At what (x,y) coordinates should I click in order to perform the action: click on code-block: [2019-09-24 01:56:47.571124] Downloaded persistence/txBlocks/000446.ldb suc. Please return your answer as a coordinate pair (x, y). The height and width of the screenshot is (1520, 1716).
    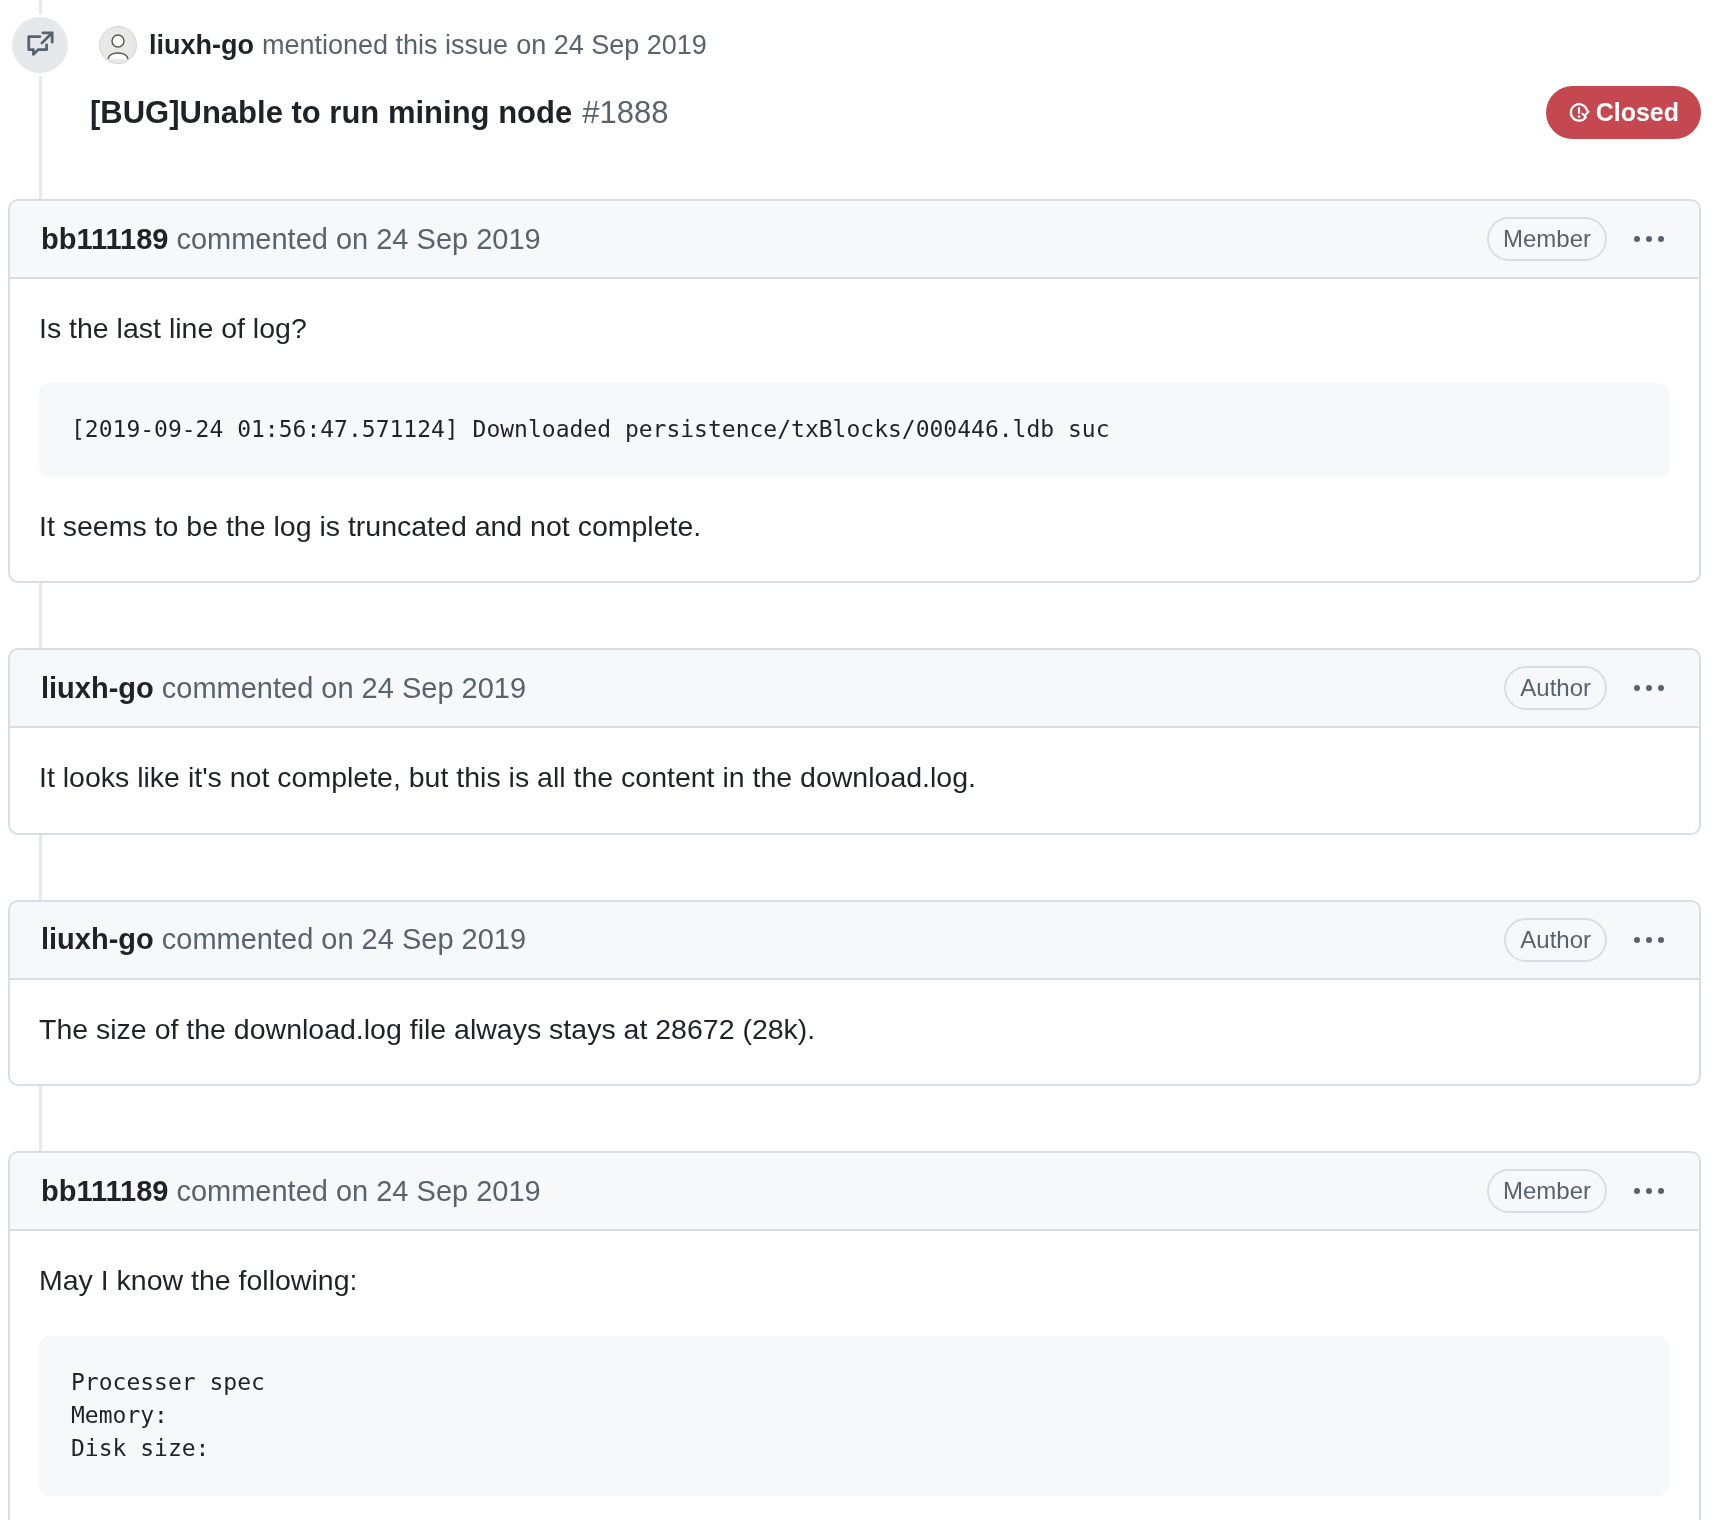
    Looking at the image, I should click on (854, 430).